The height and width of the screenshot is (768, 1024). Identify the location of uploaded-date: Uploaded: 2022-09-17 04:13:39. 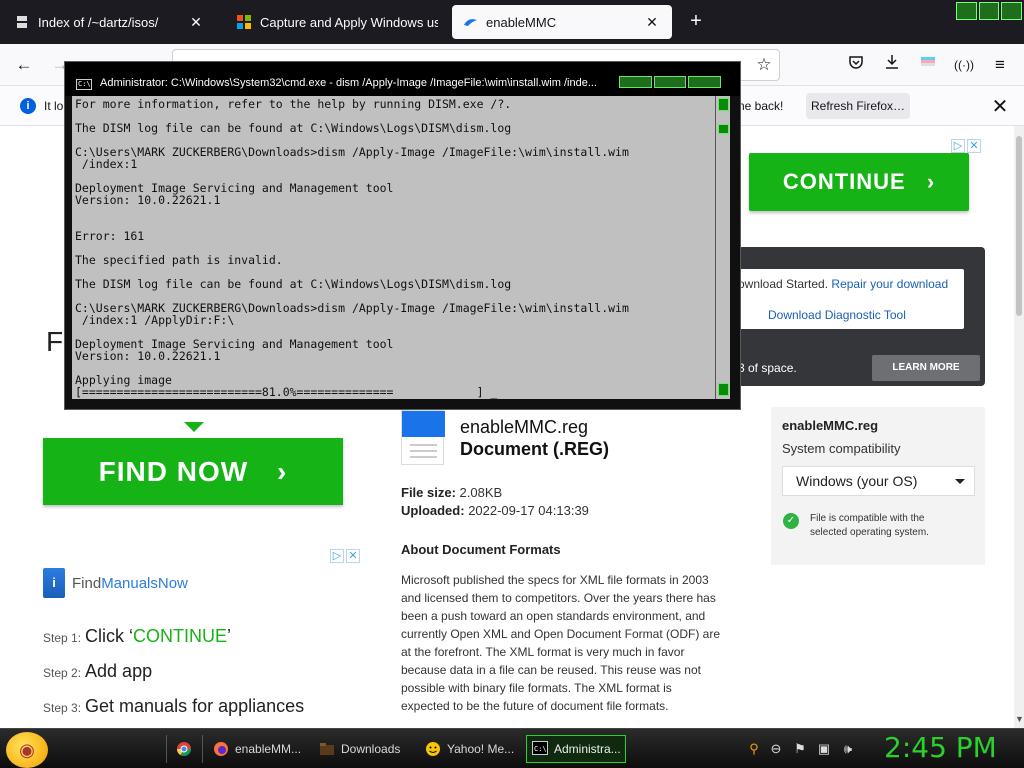
(495, 510).